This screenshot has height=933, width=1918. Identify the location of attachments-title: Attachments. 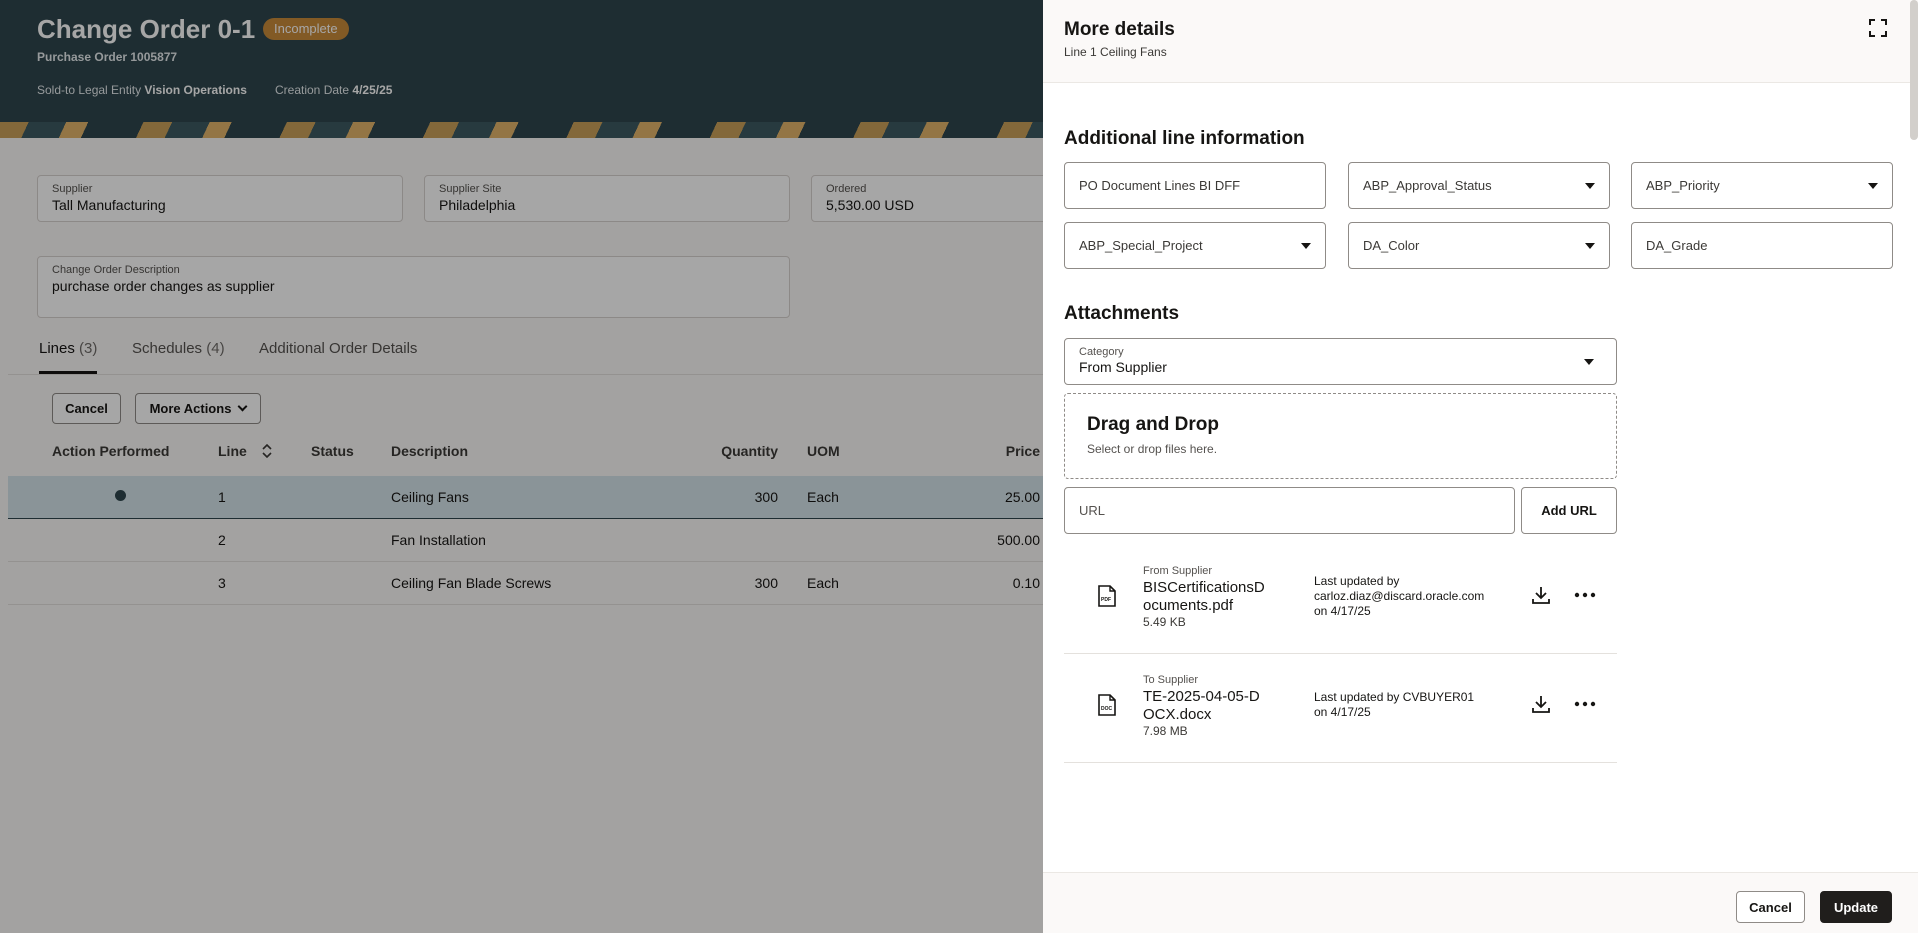
(1122, 313).